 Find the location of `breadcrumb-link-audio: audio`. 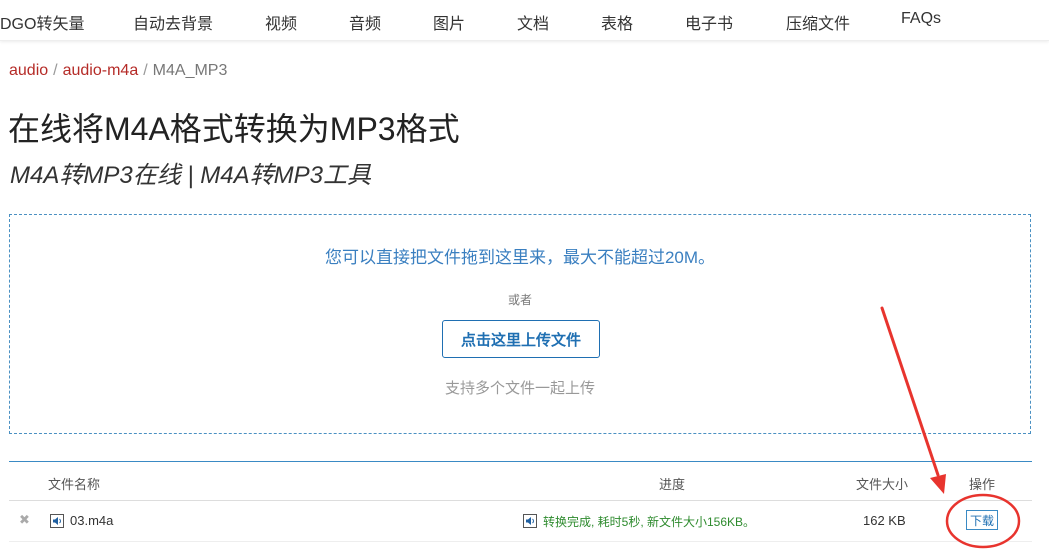

breadcrumb-link-audio: audio is located at coordinates (28, 70).